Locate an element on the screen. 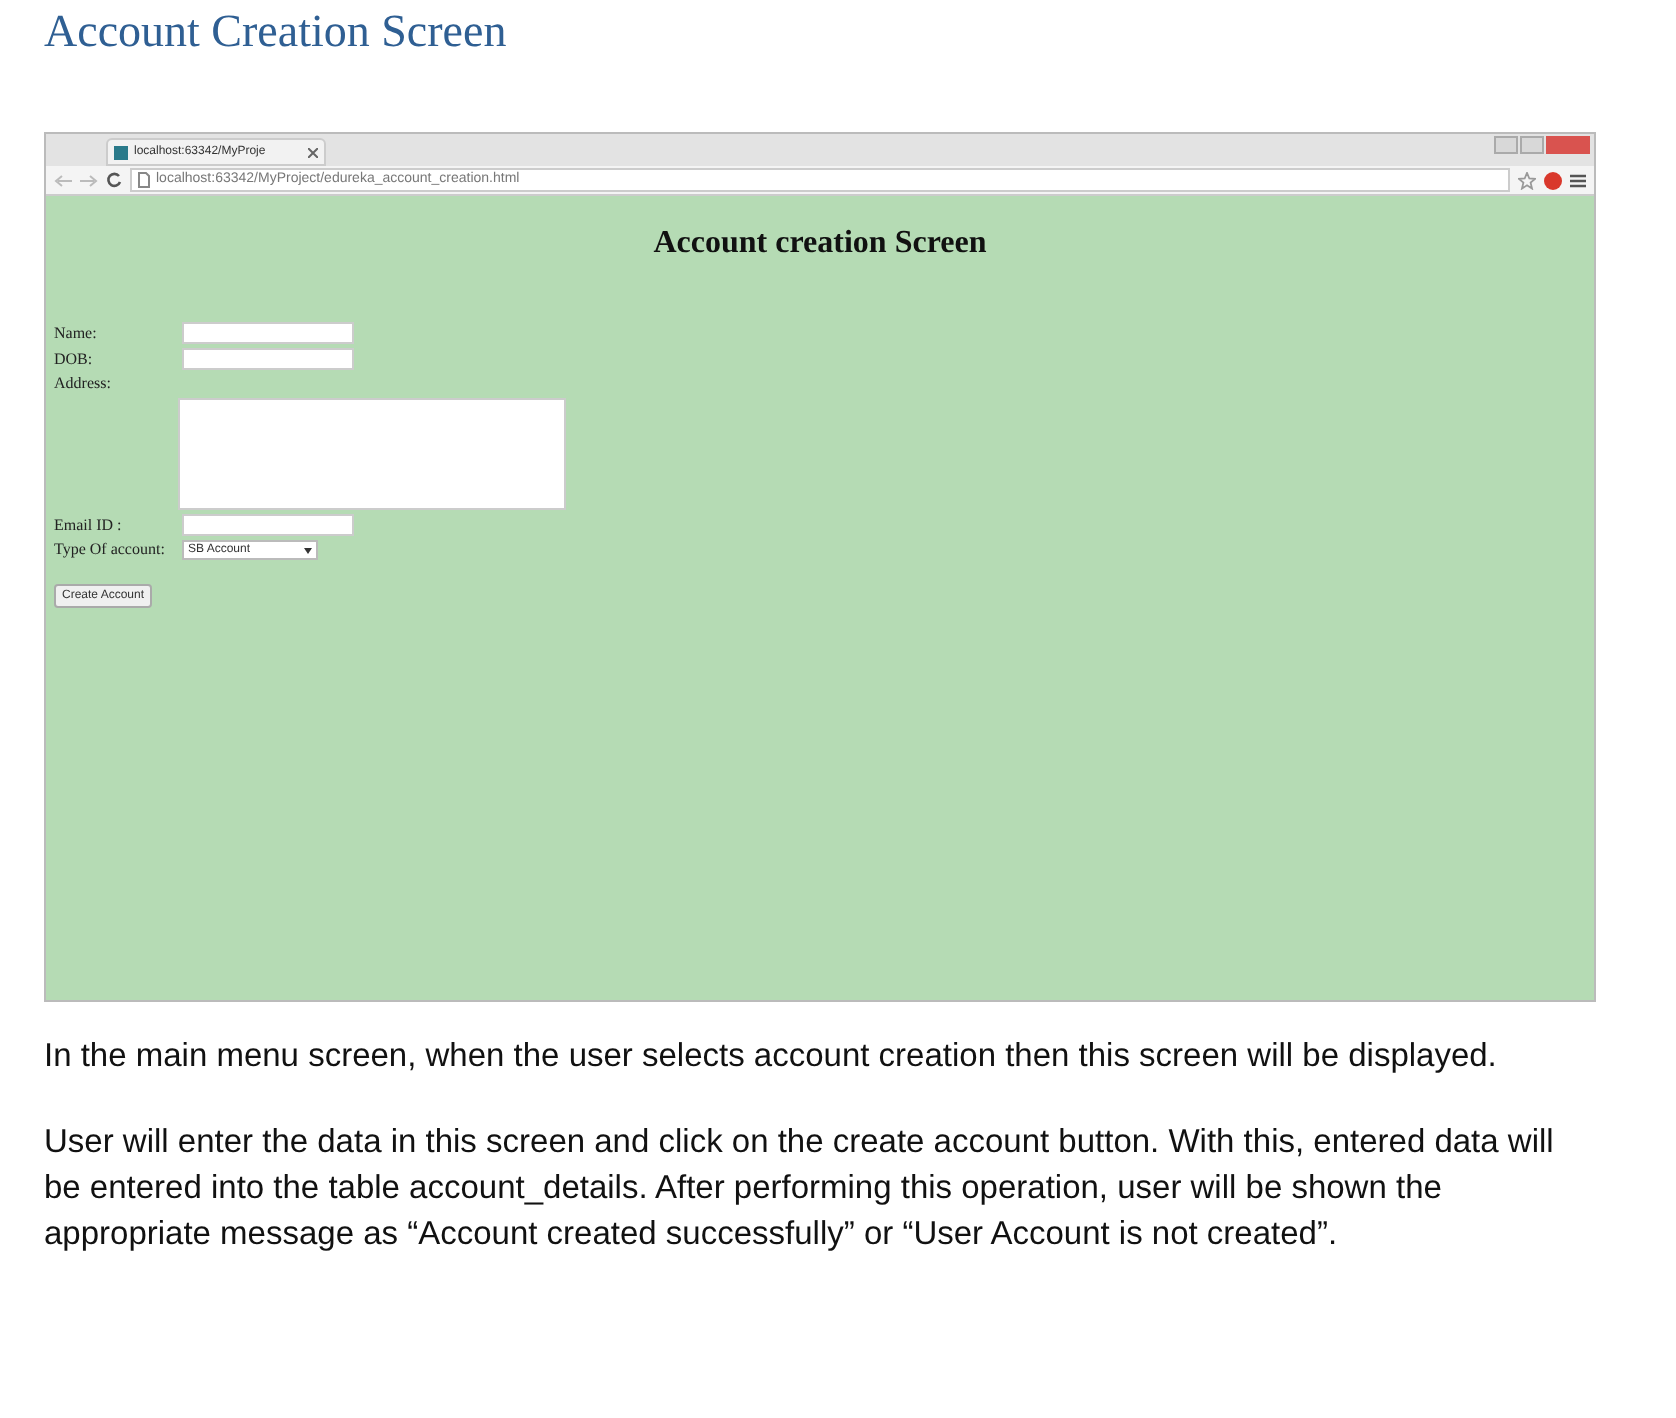  document-title: Account Creation Screen is located at coordinates (275, 32).